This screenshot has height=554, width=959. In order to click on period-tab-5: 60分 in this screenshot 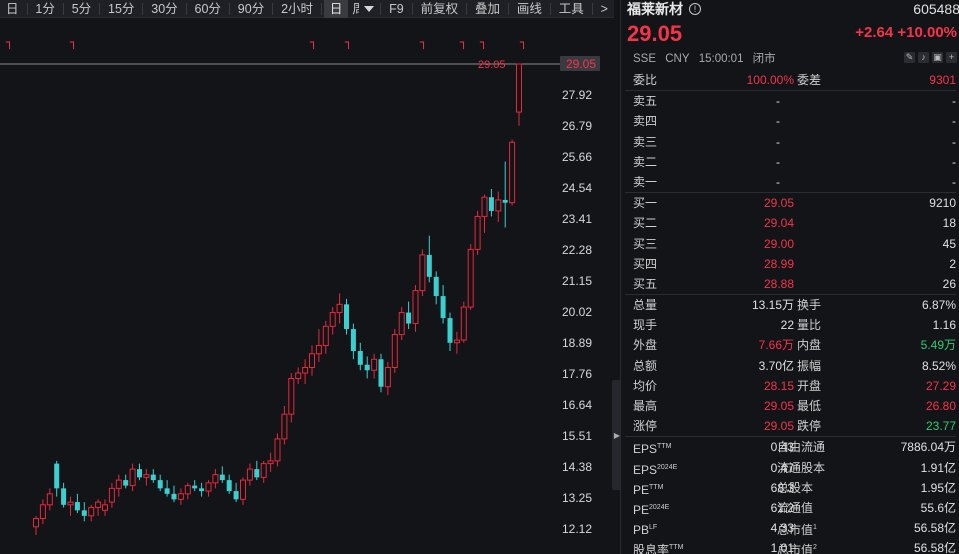, I will do `click(208, 9)`.